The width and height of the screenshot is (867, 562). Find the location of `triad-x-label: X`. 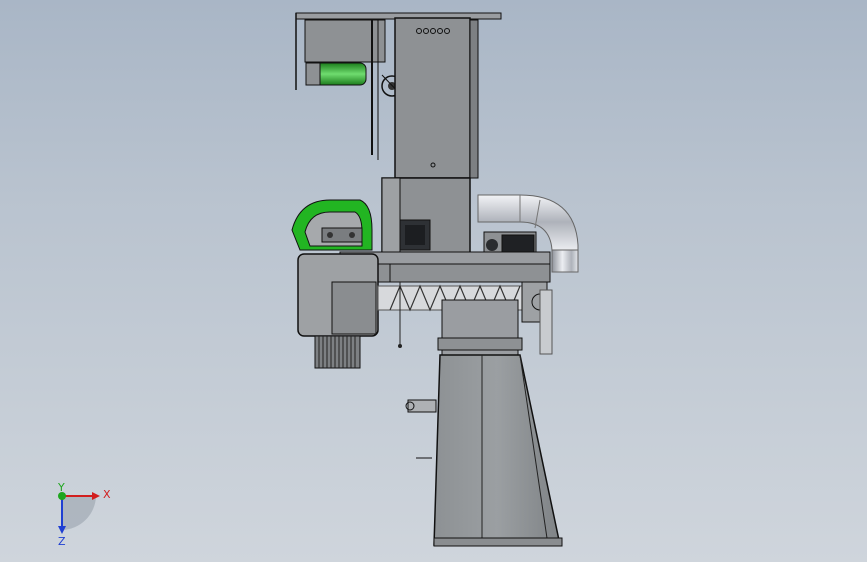

triad-x-label: X is located at coordinates (107, 494).